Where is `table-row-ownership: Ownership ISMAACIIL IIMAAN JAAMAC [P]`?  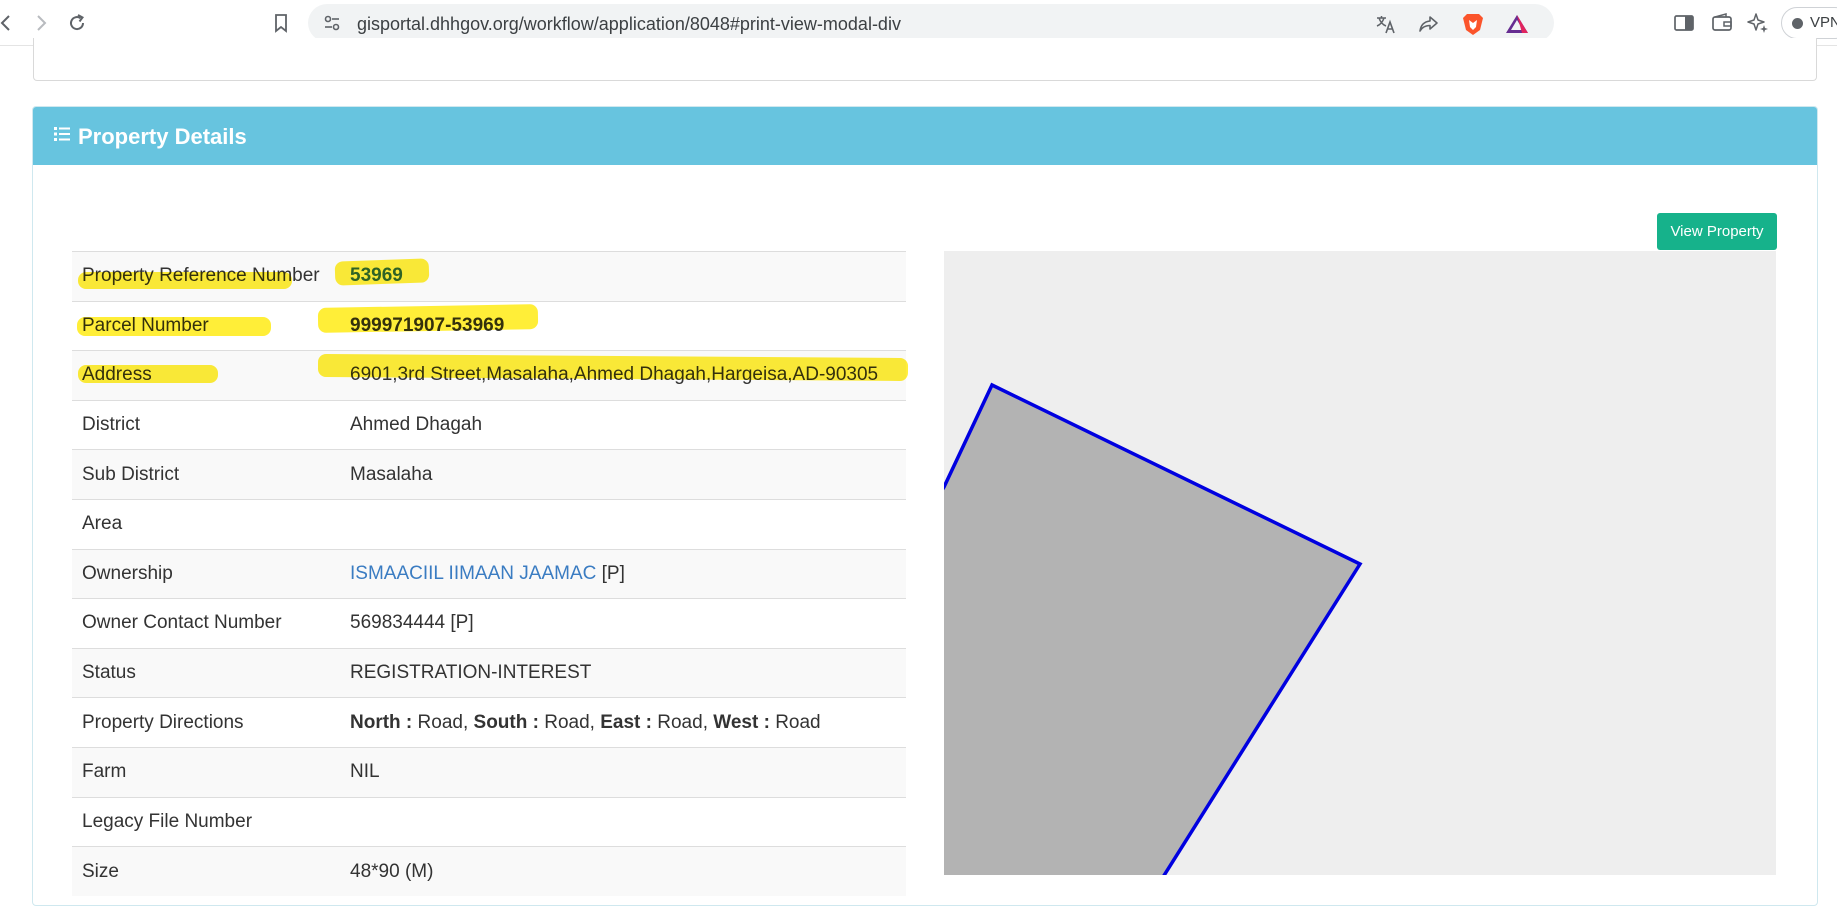
table-row-ownership: Ownership ISMAACIIL IIMAAN JAAMAC [P] is located at coordinates (489, 573).